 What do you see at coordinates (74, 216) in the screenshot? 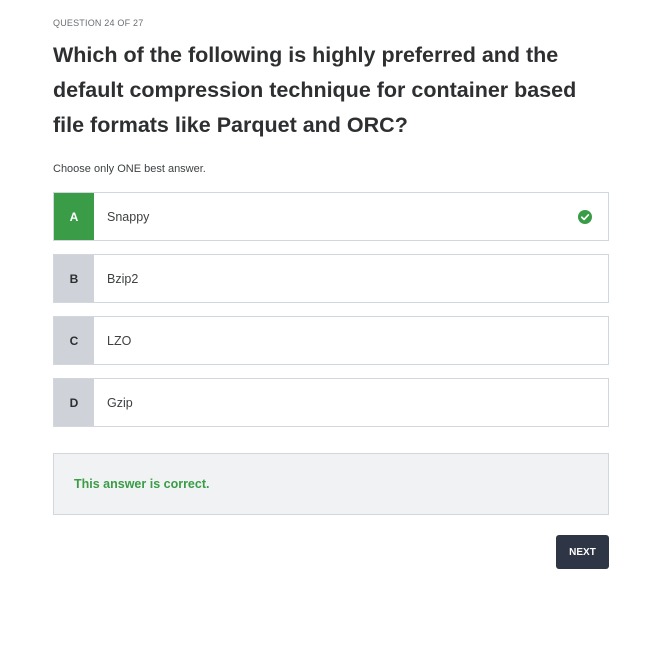
I see `option-letter: A` at bounding box center [74, 216].